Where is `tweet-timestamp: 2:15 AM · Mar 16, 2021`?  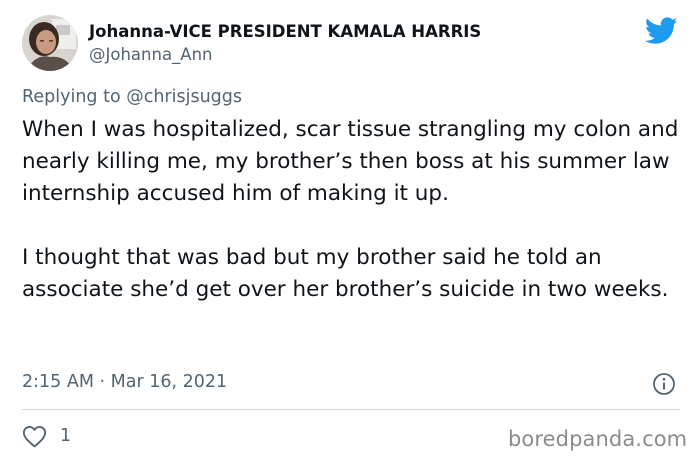 tweet-timestamp: 2:15 AM · Mar 16, 2021 is located at coordinates (124, 382).